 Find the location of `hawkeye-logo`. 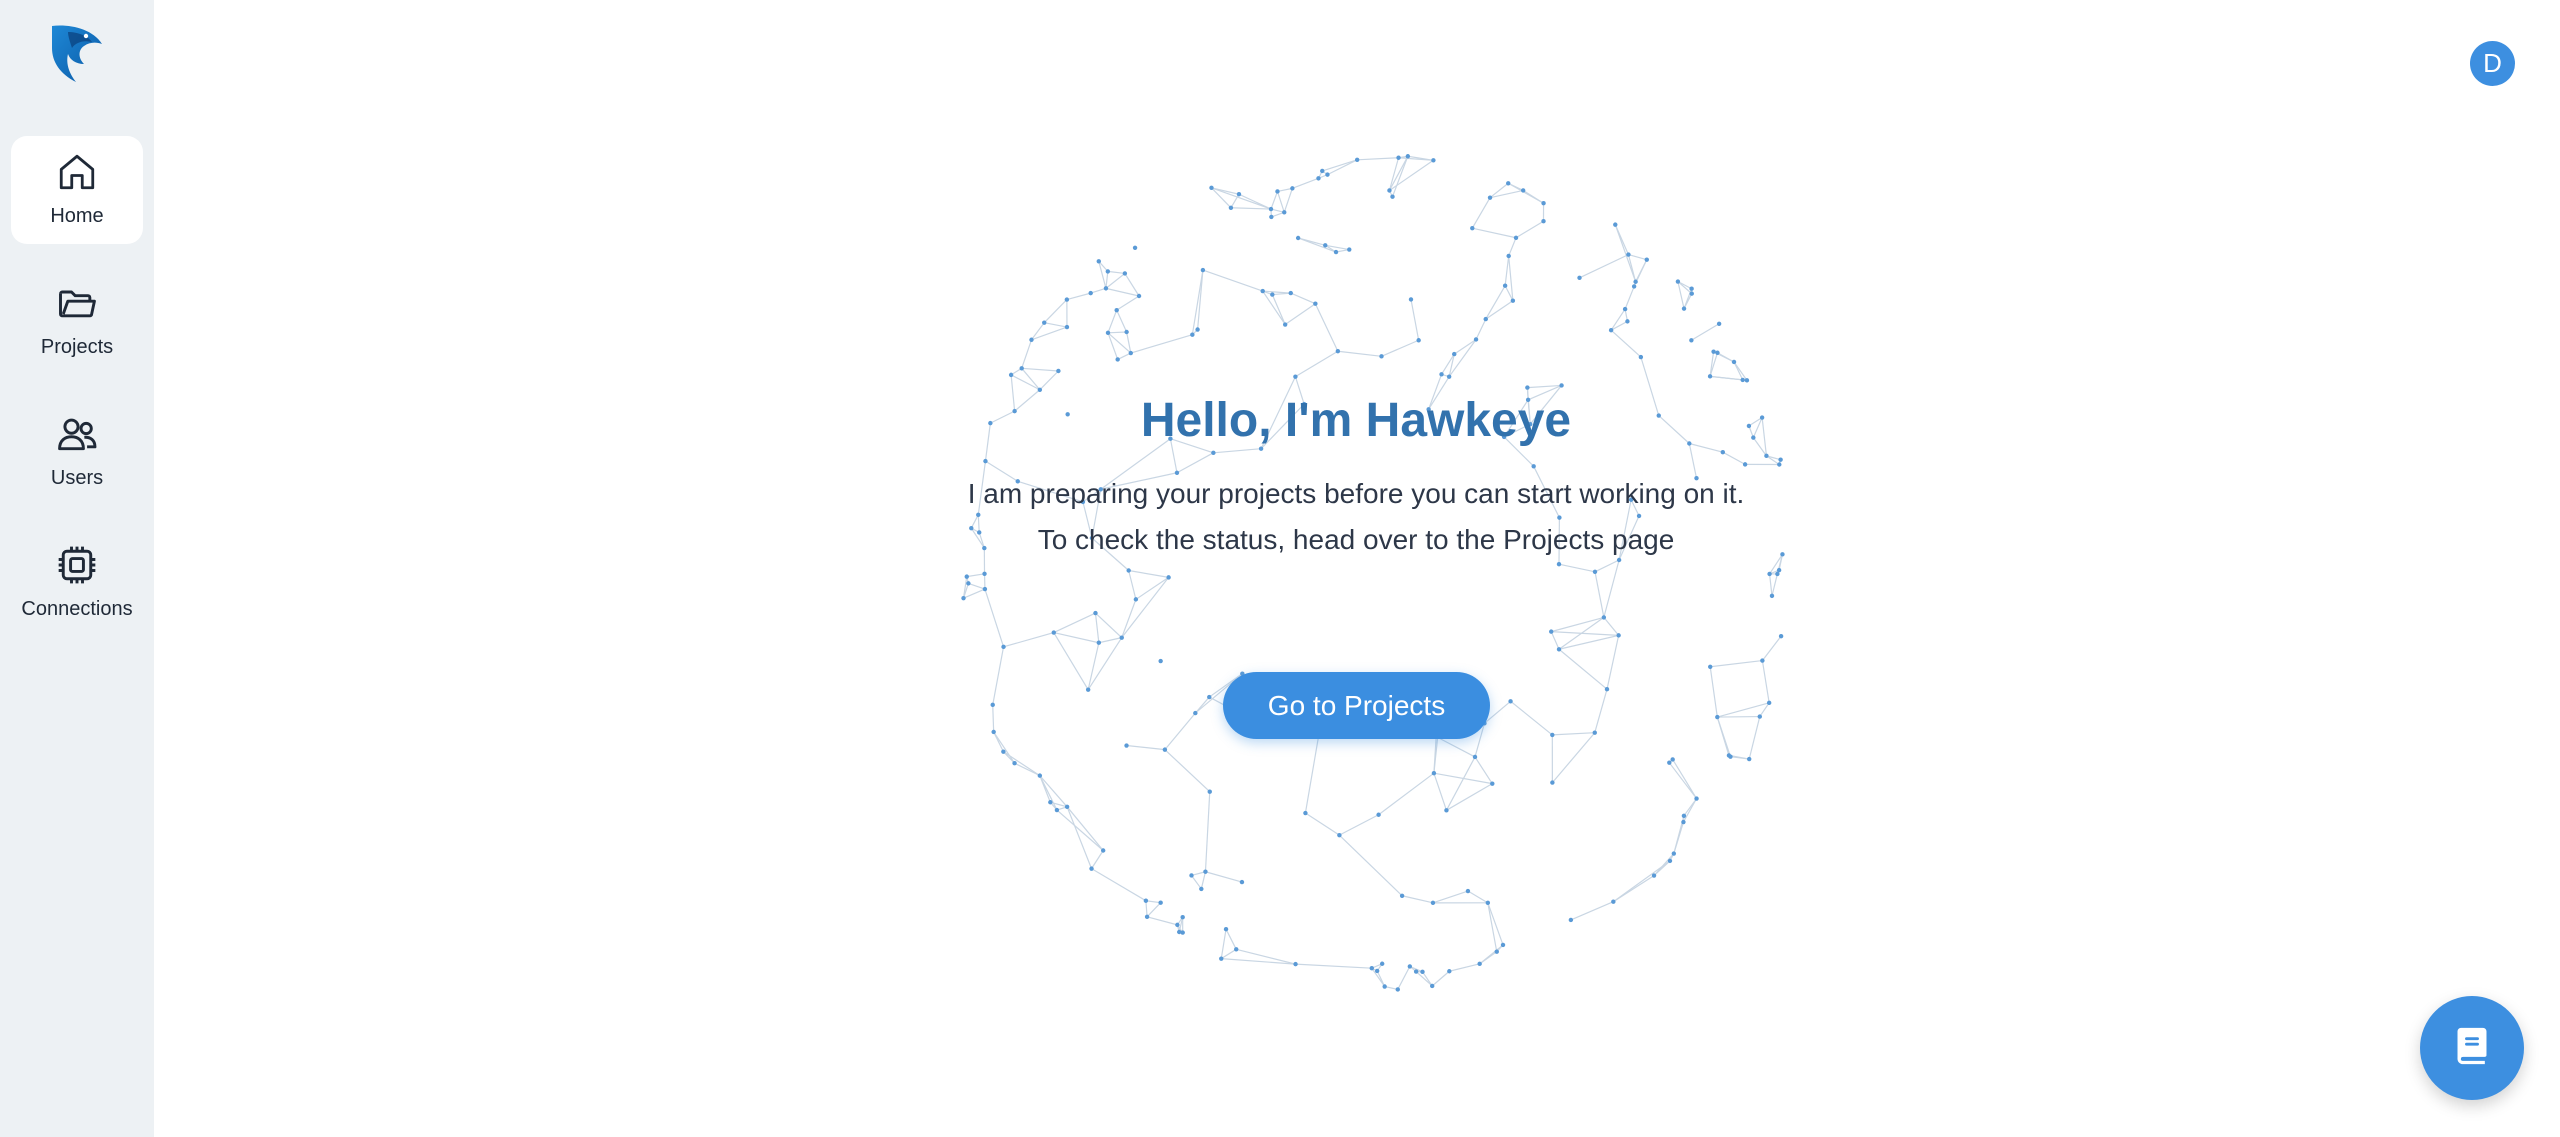

hawkeye-logo is located at coordinates (77, 53).